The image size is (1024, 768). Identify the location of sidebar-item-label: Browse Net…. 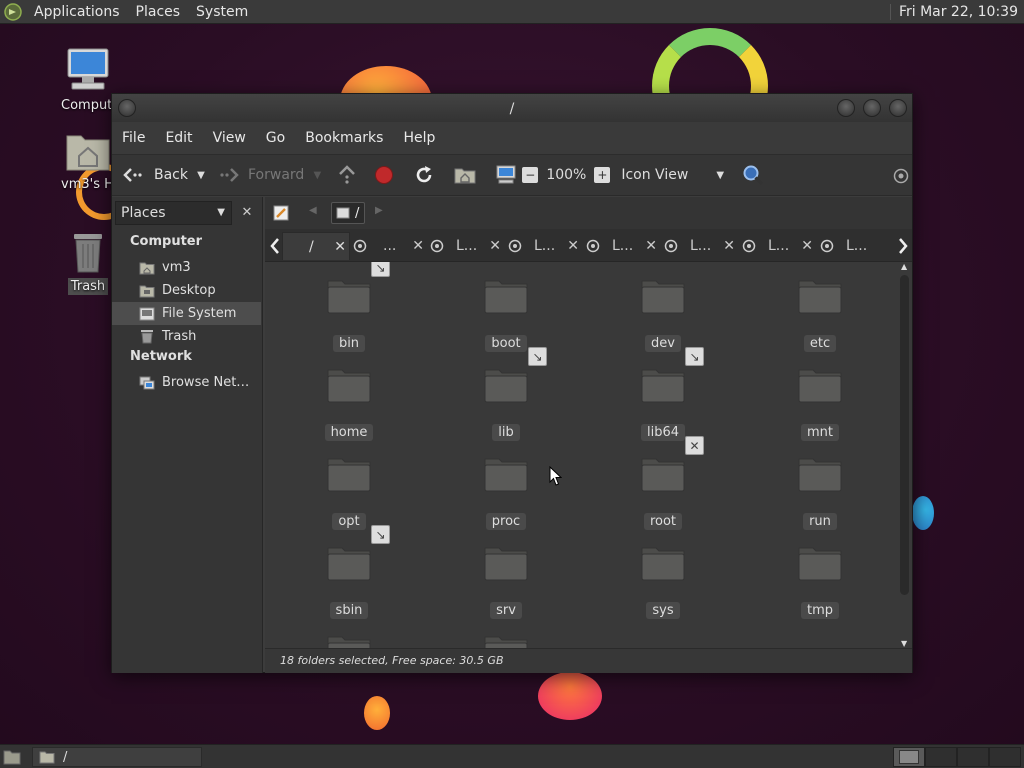
(206, 382).